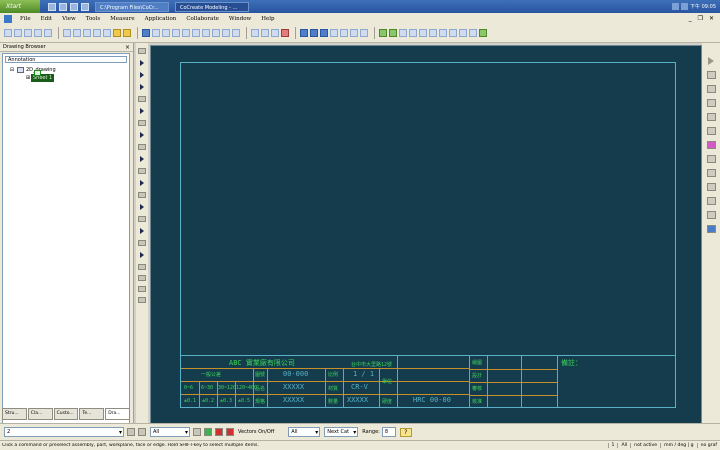 The image size is (720, 450). Describe the element at coordinates (186, 33) in the screenshot. I see `zoom-out-icon` at that location.